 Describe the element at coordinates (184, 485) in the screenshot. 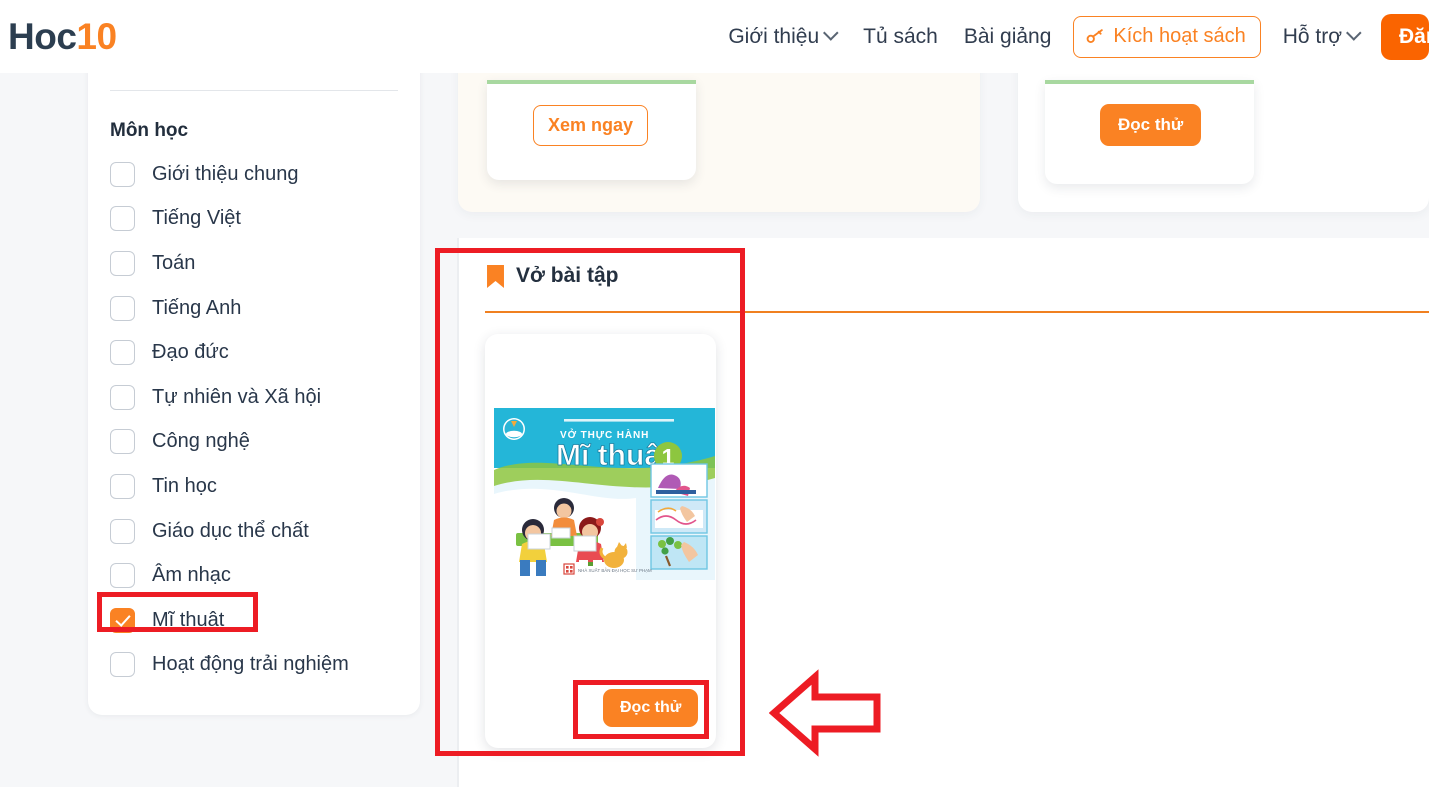

I see `subject-filter-label: Tin học` at that location.